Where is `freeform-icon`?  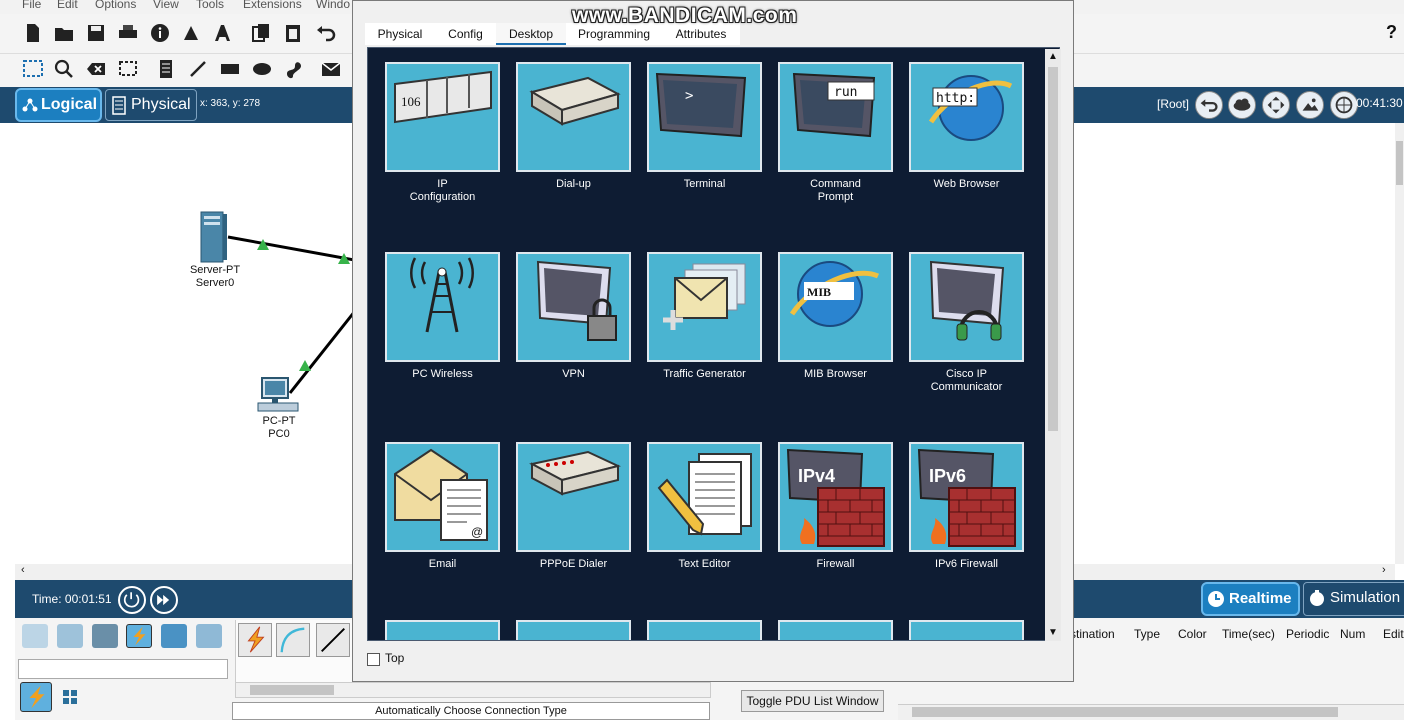
freeform-icon is located at coordinates (294, 69).